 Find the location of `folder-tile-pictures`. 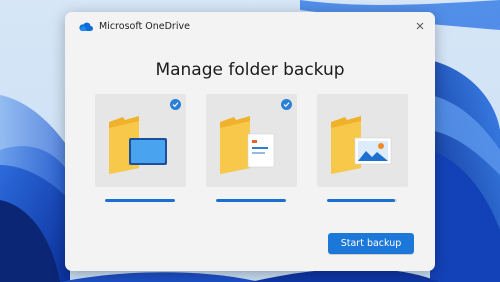

folder-tile-pictures is located at coordinates (362, 140).